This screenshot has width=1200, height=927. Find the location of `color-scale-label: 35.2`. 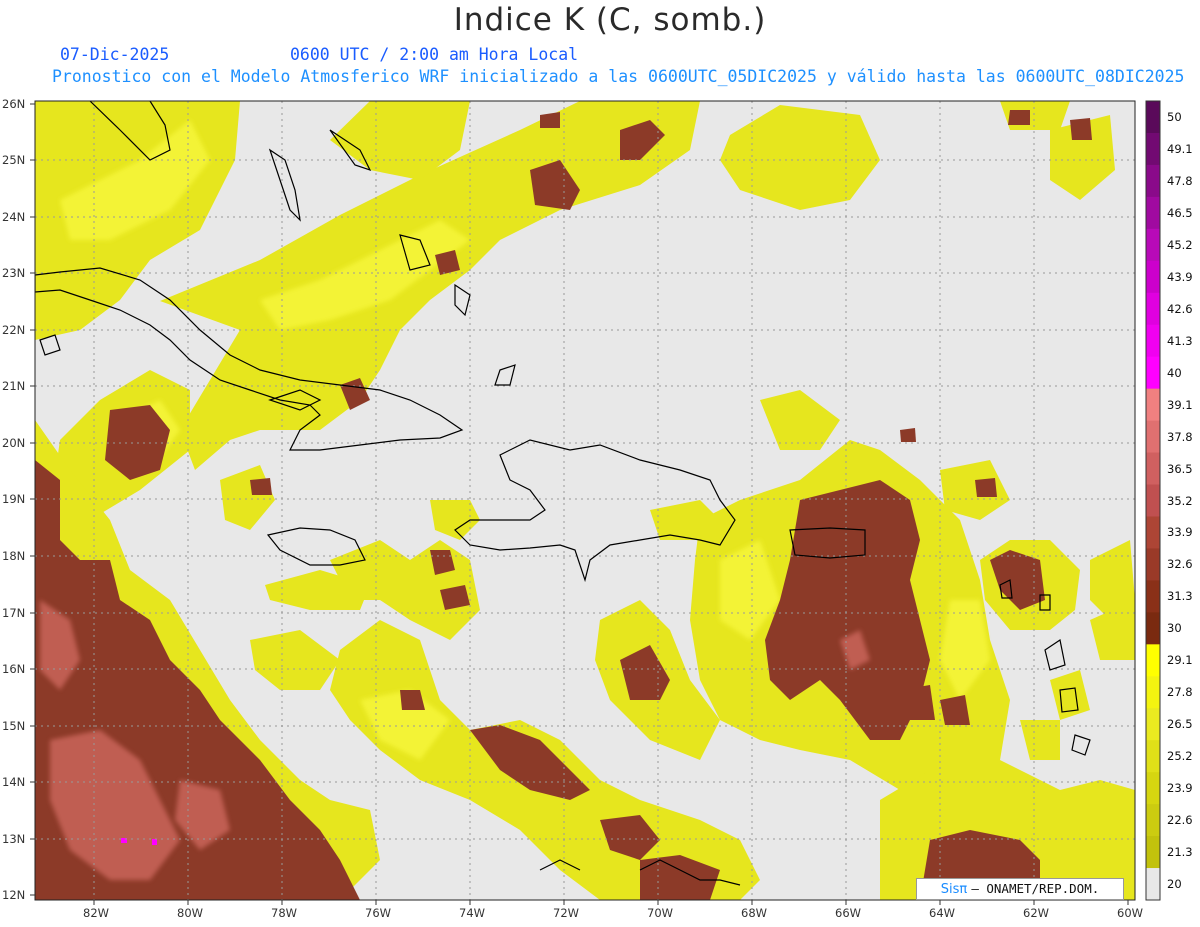

color-scale-label: 35.2 is located at coordinates (1180, 500).